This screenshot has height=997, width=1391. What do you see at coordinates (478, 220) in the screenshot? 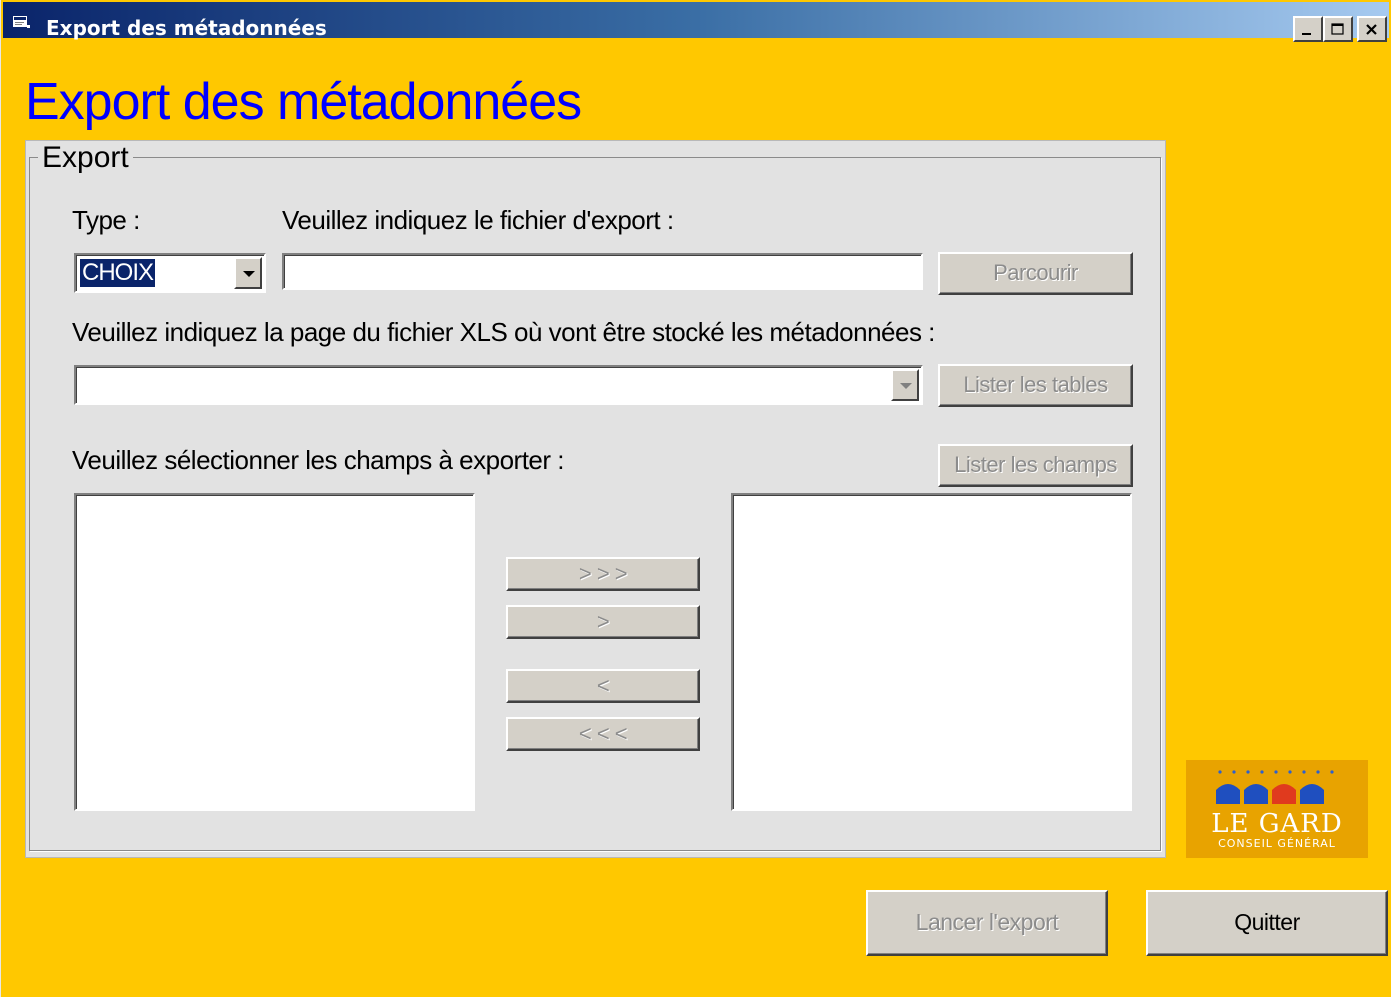
I see `file-label: Veuillez indiquez le fichier d'export :` at bounding box center [478, 220].